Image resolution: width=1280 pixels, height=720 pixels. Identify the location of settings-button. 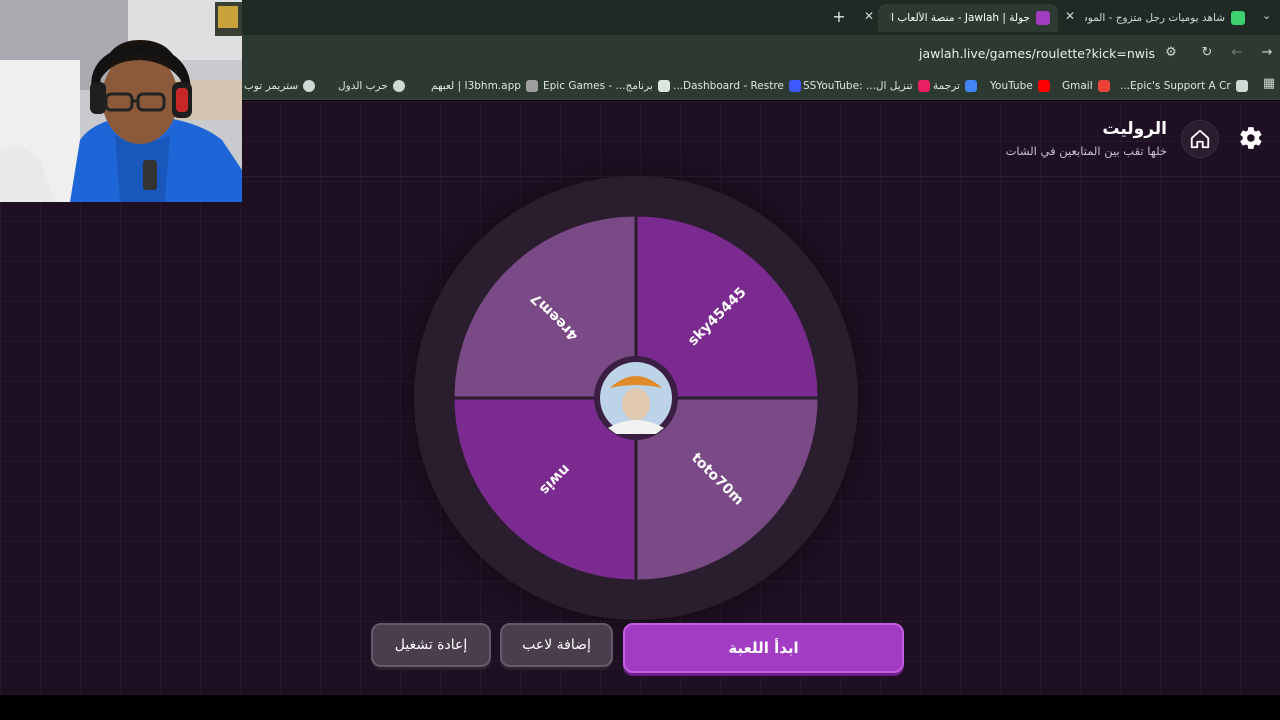
(1251, 138).